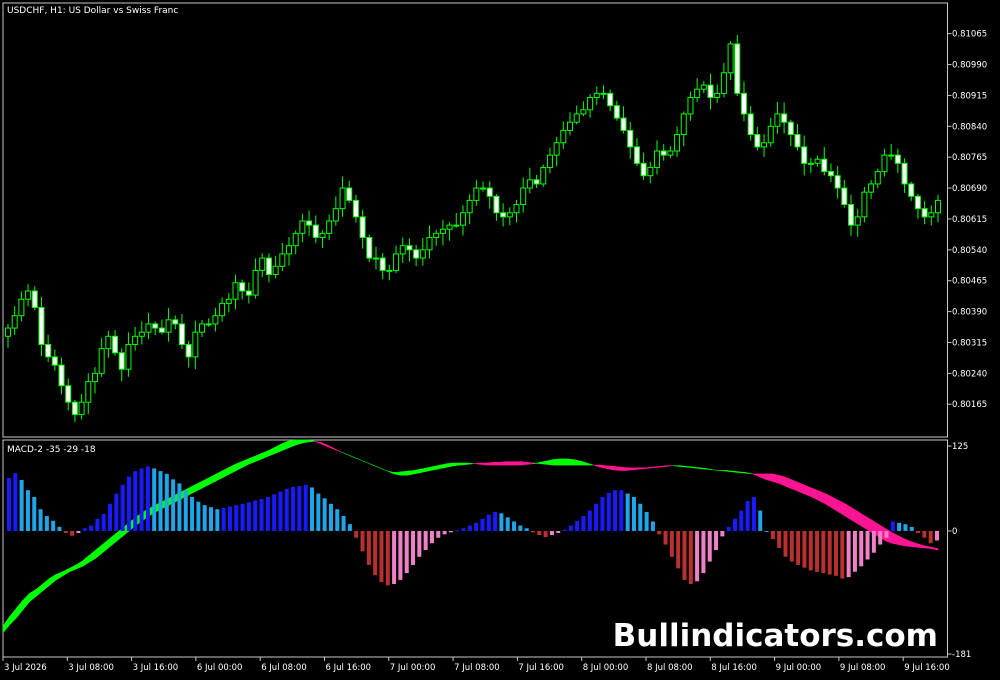 This screenshot has width=1000, height=680. Describe the element at coordinates (734, 668) in the screenshot. I see `time-tick-label: 8 Jul 16:00` at that location.